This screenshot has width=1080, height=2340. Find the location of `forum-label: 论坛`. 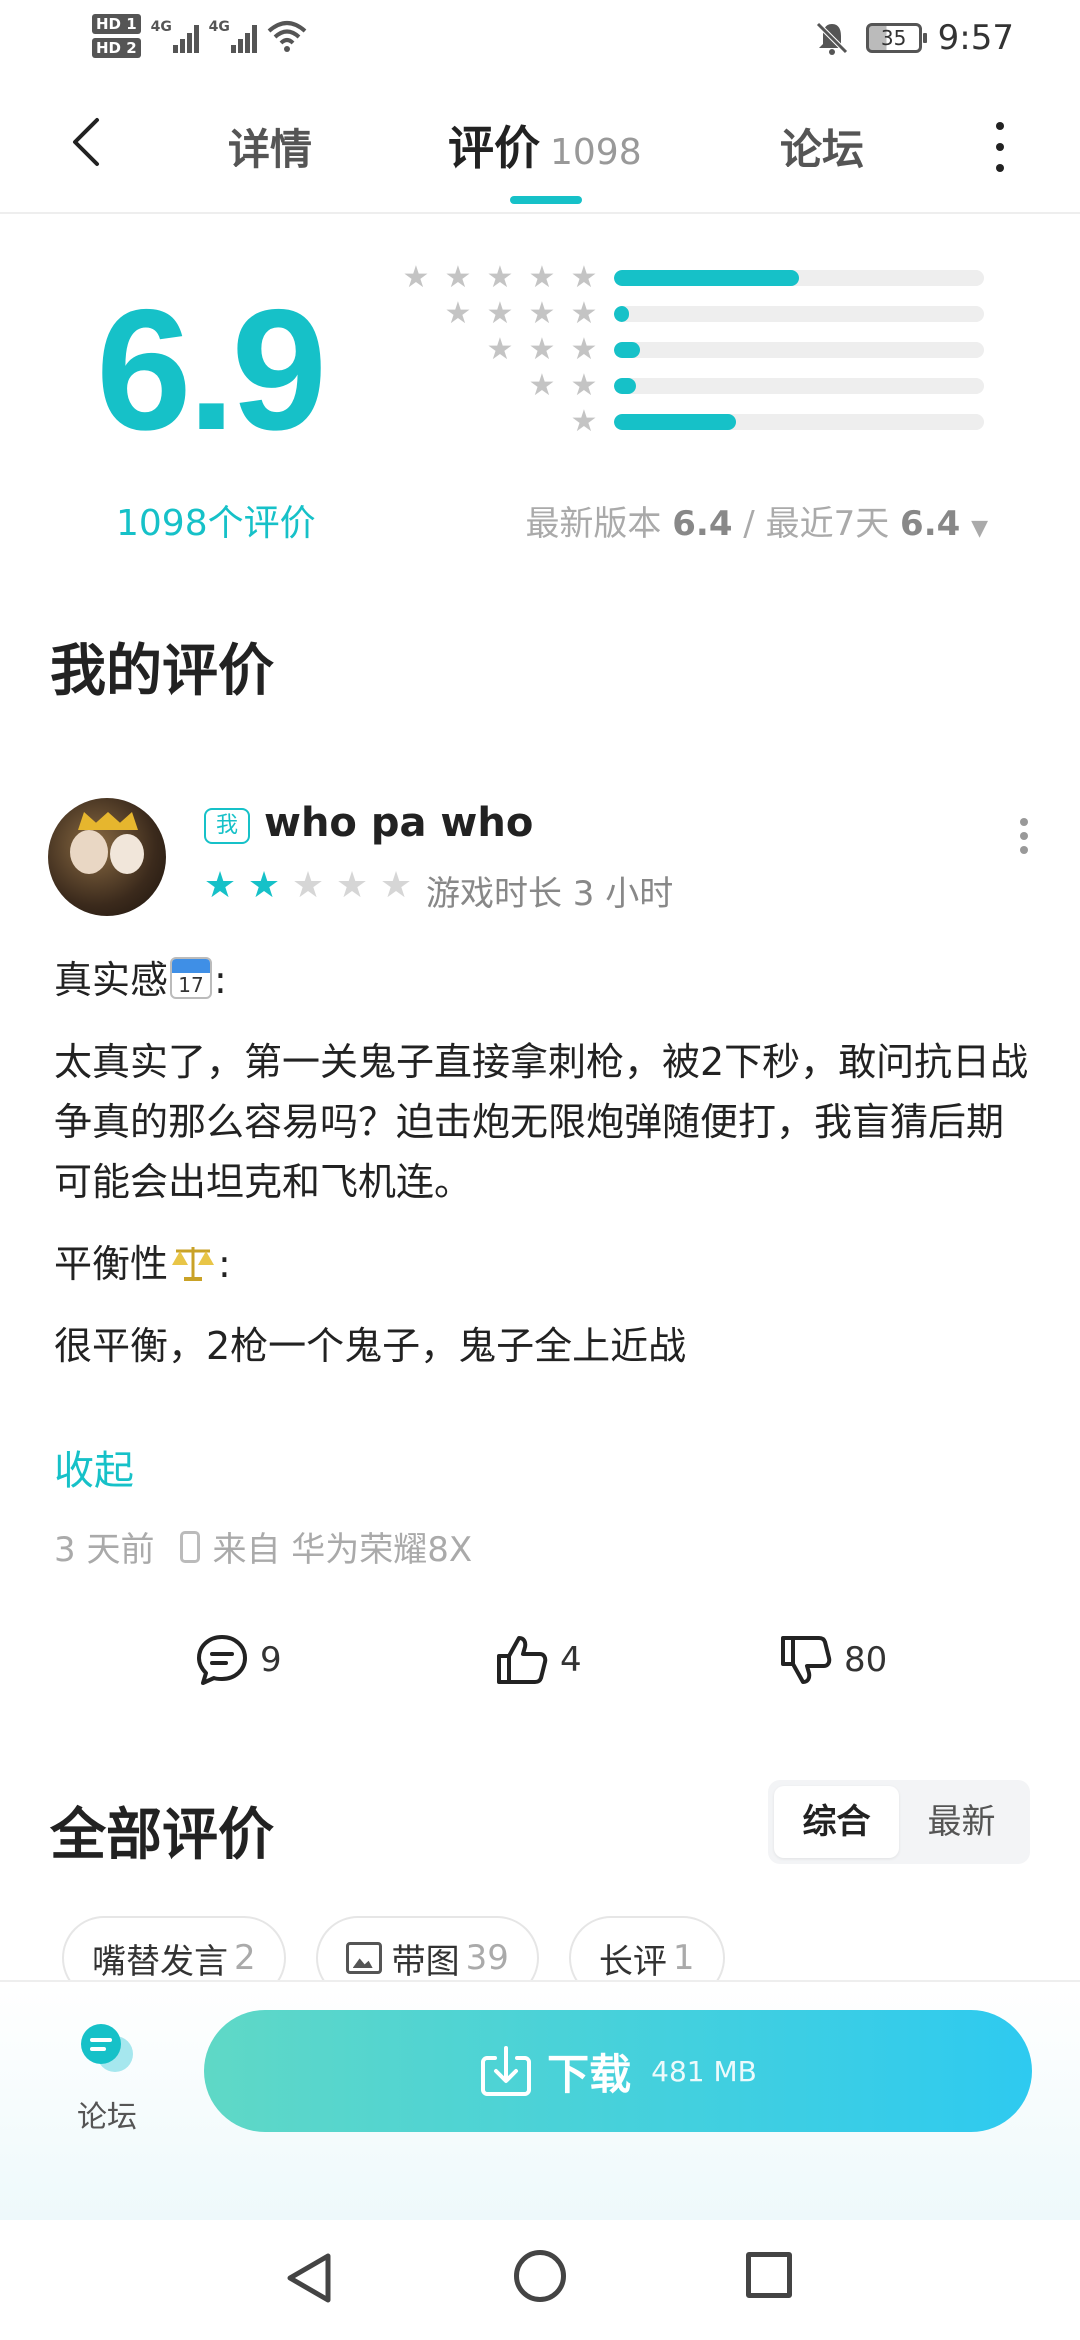

forum-label: 论坛 is located at coordinates (107, 2117).